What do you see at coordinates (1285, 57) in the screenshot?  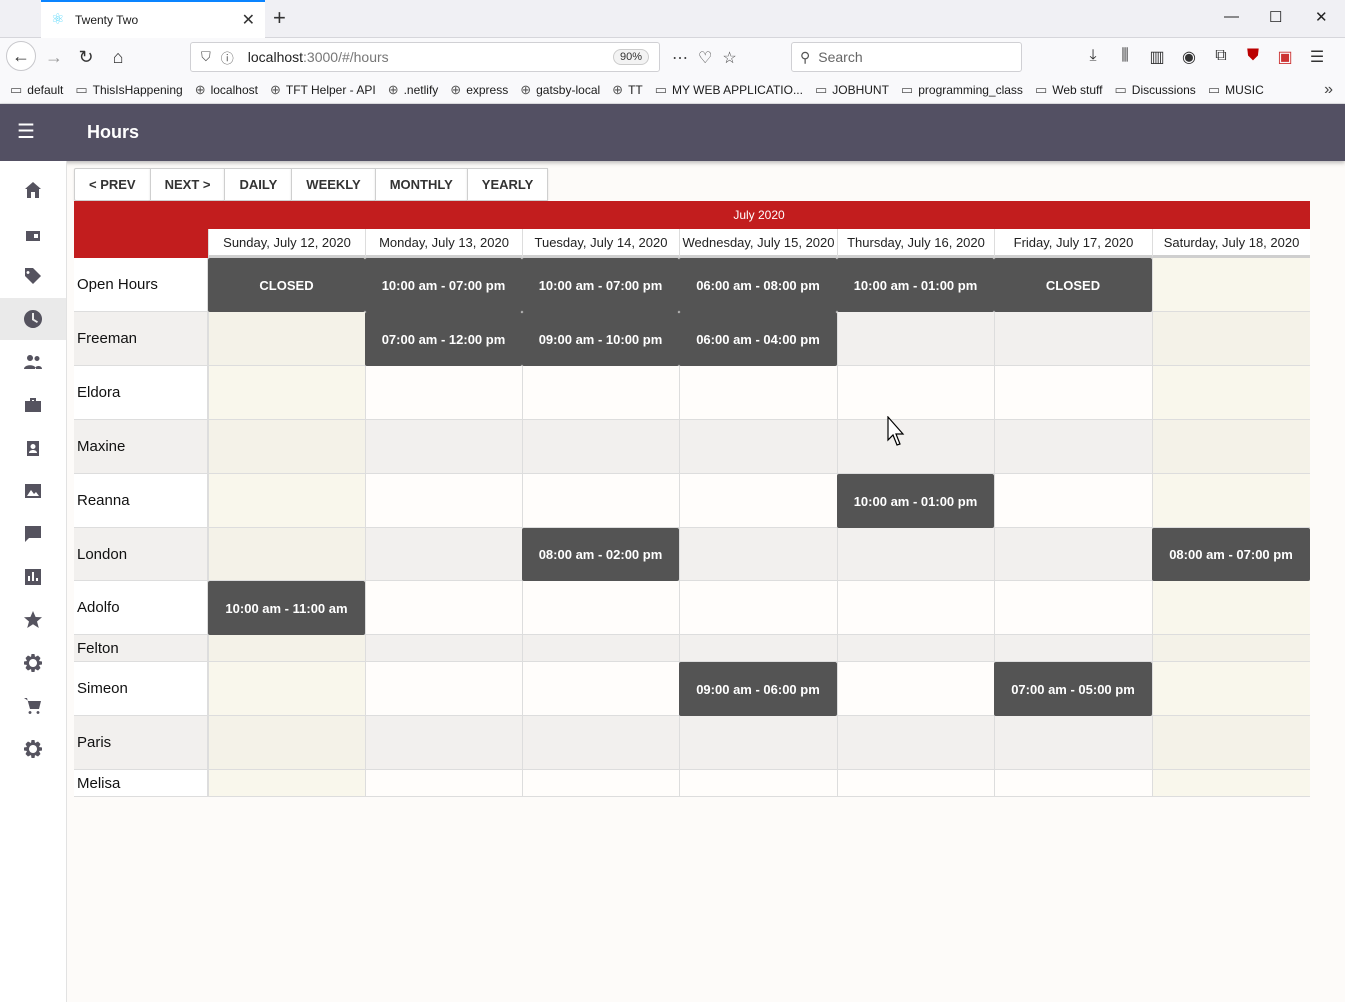 I see `extension-red-icon: ▣` at bounding box center [1285, 57].